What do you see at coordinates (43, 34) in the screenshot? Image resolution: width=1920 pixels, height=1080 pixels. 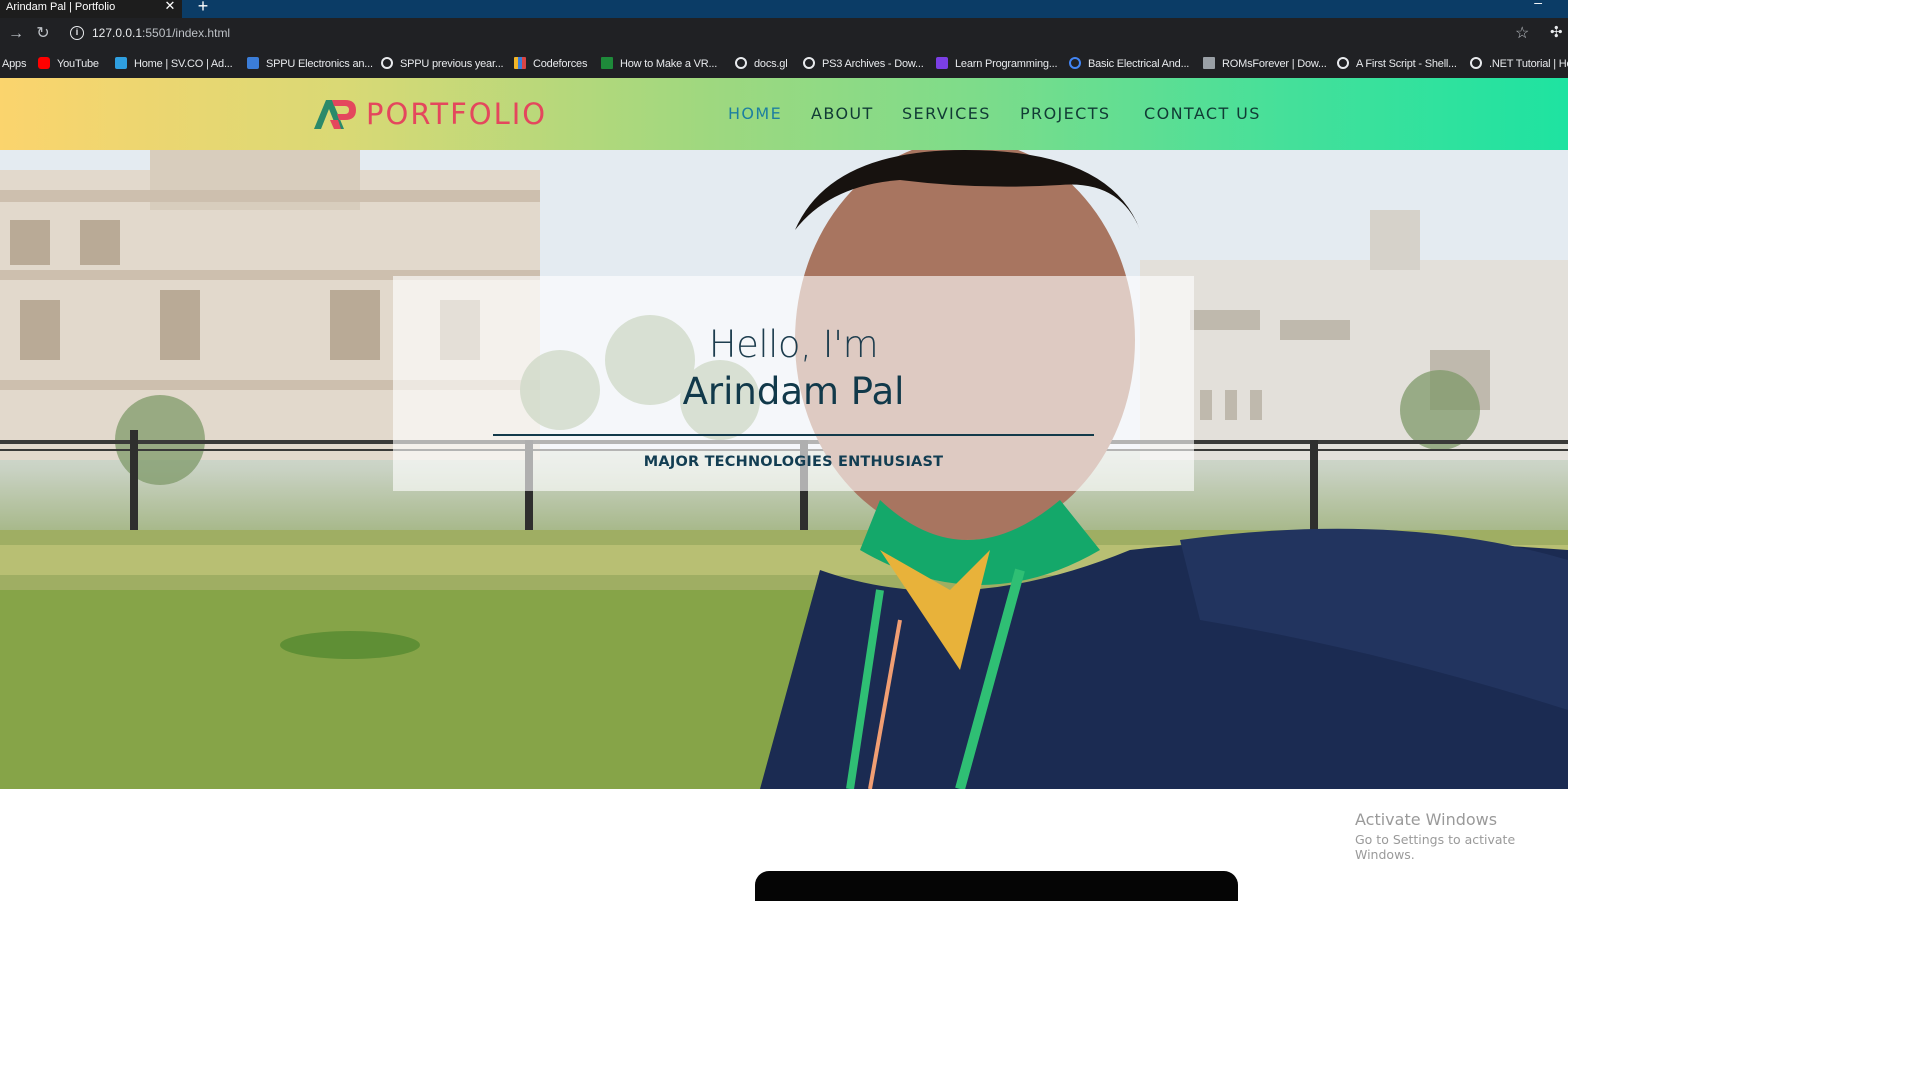 I see `reload-icon: ↻` at bounding box center [43, 34].